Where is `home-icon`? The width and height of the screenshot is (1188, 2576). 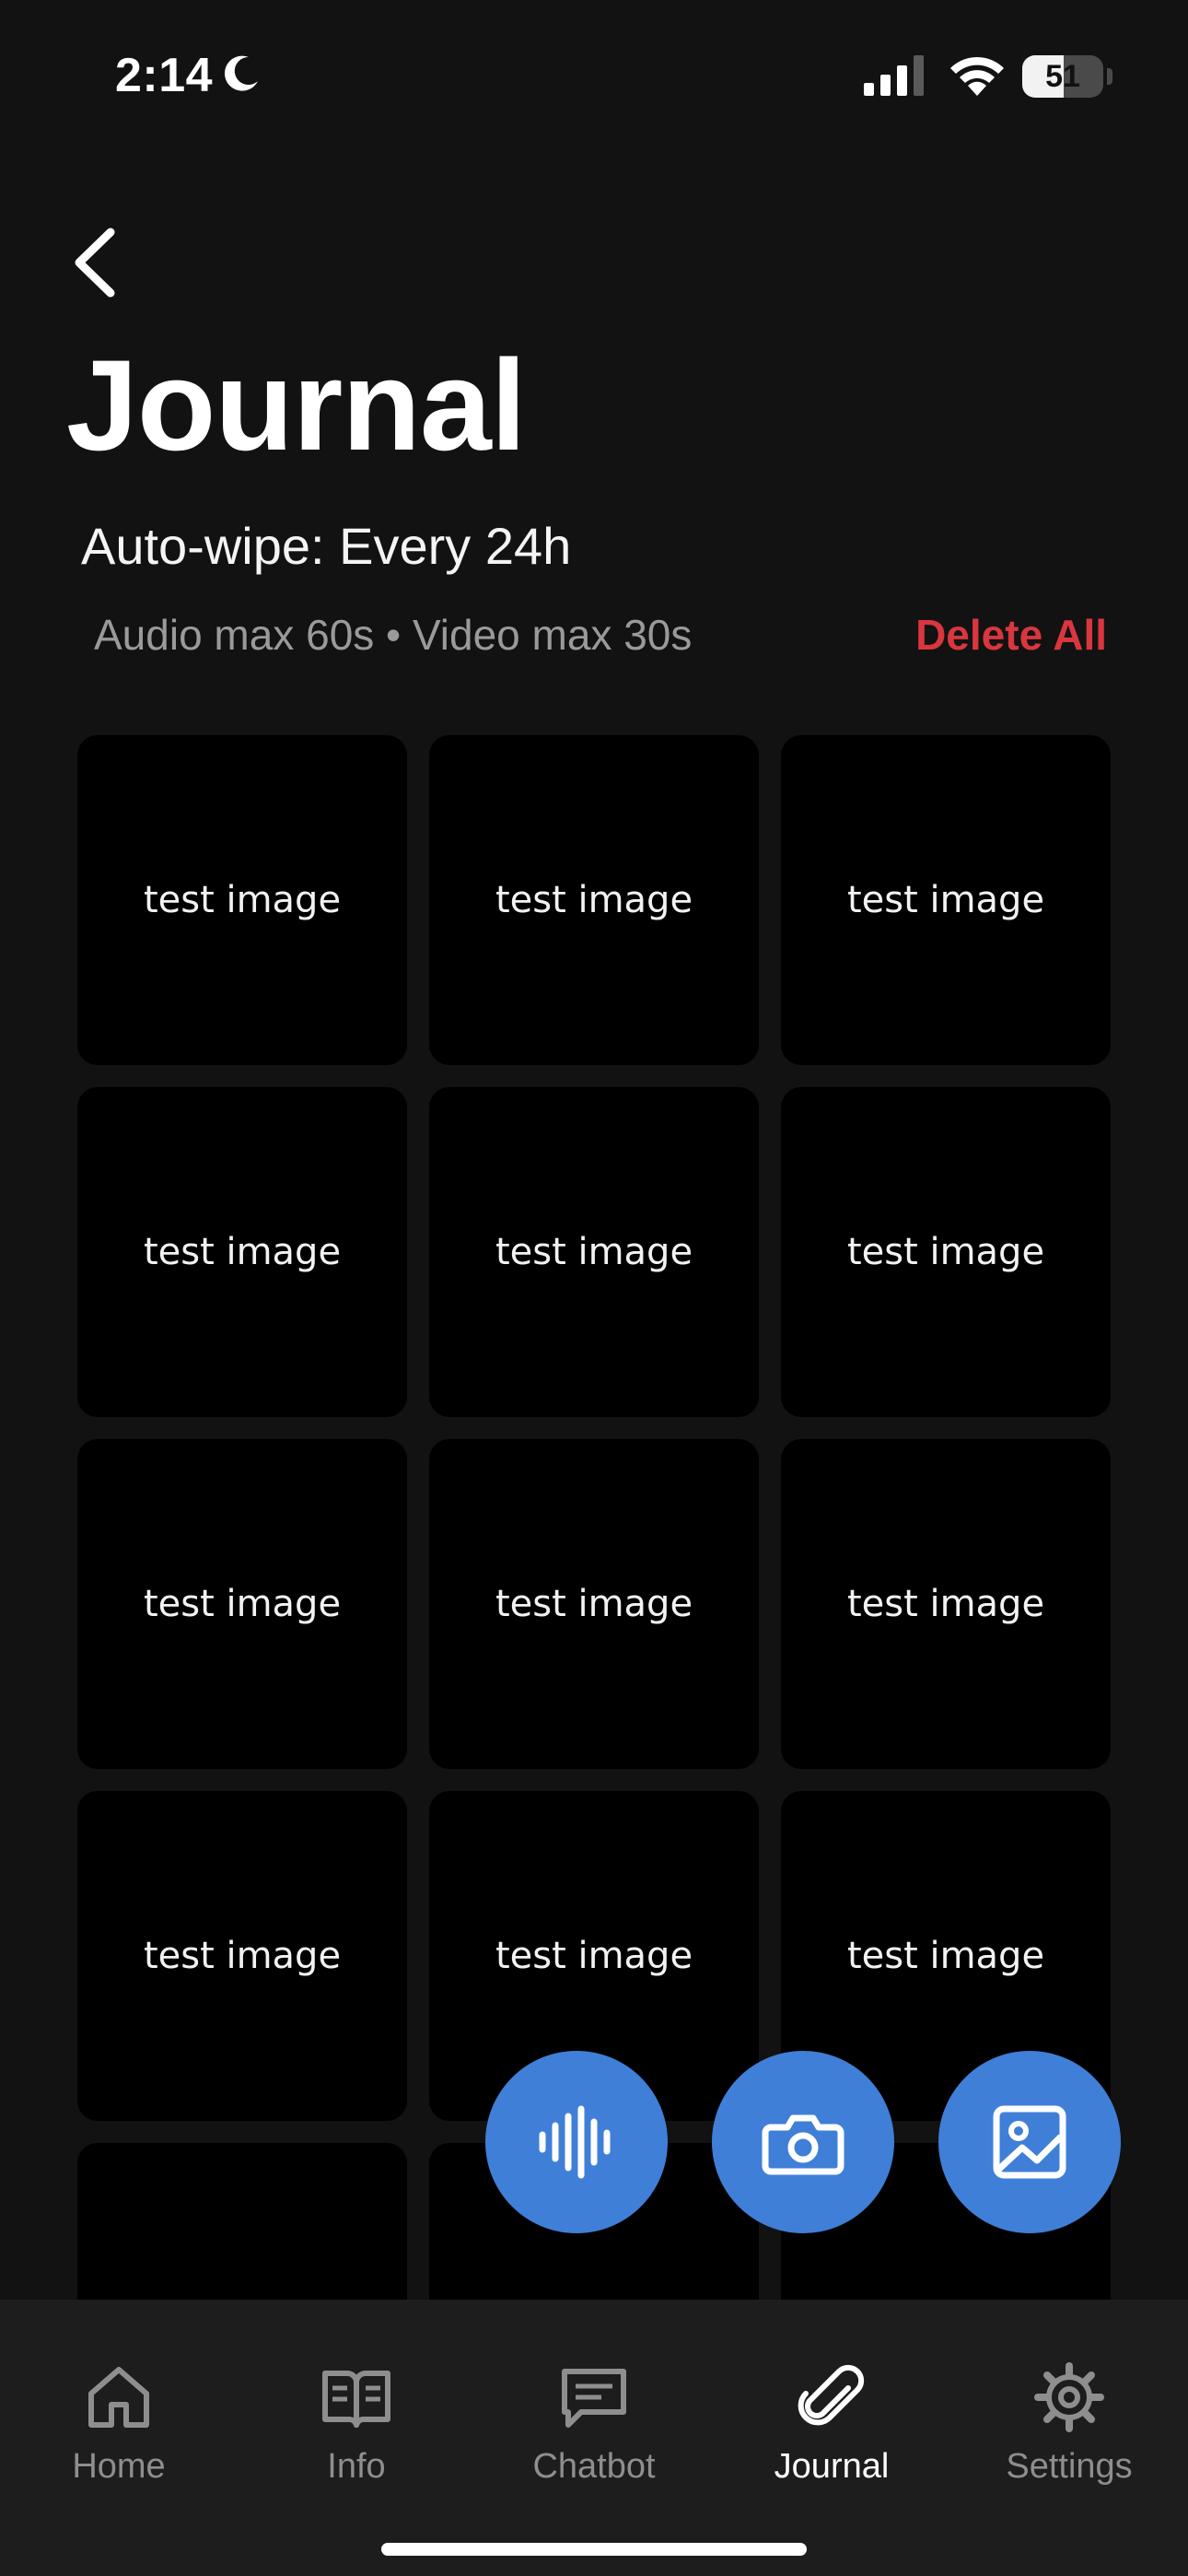
home-icon is located at coordinates (119, 2397).